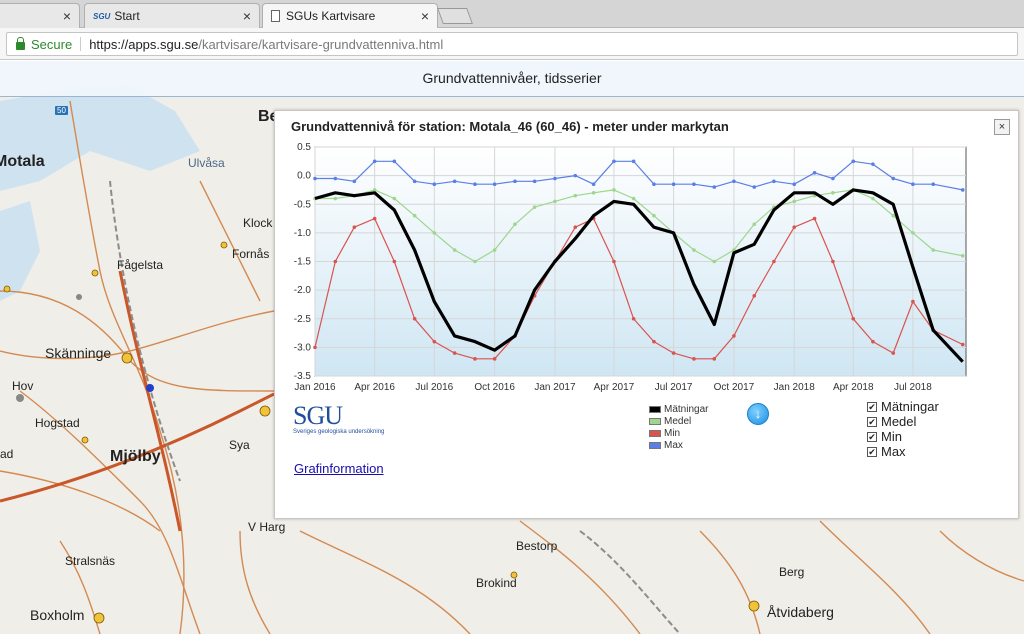 The width and height of the screenshot is (1024, 634). I want to click on x-tick-label: Apr 2016, so click(374, 387).